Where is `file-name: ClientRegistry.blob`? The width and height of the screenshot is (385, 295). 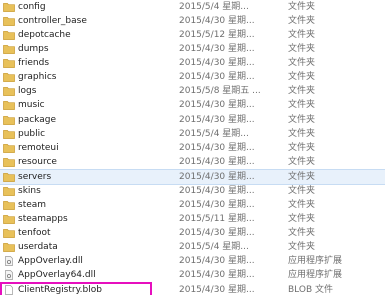
file-name: ClientRegistry.blob is located at coordinates (60, 290).